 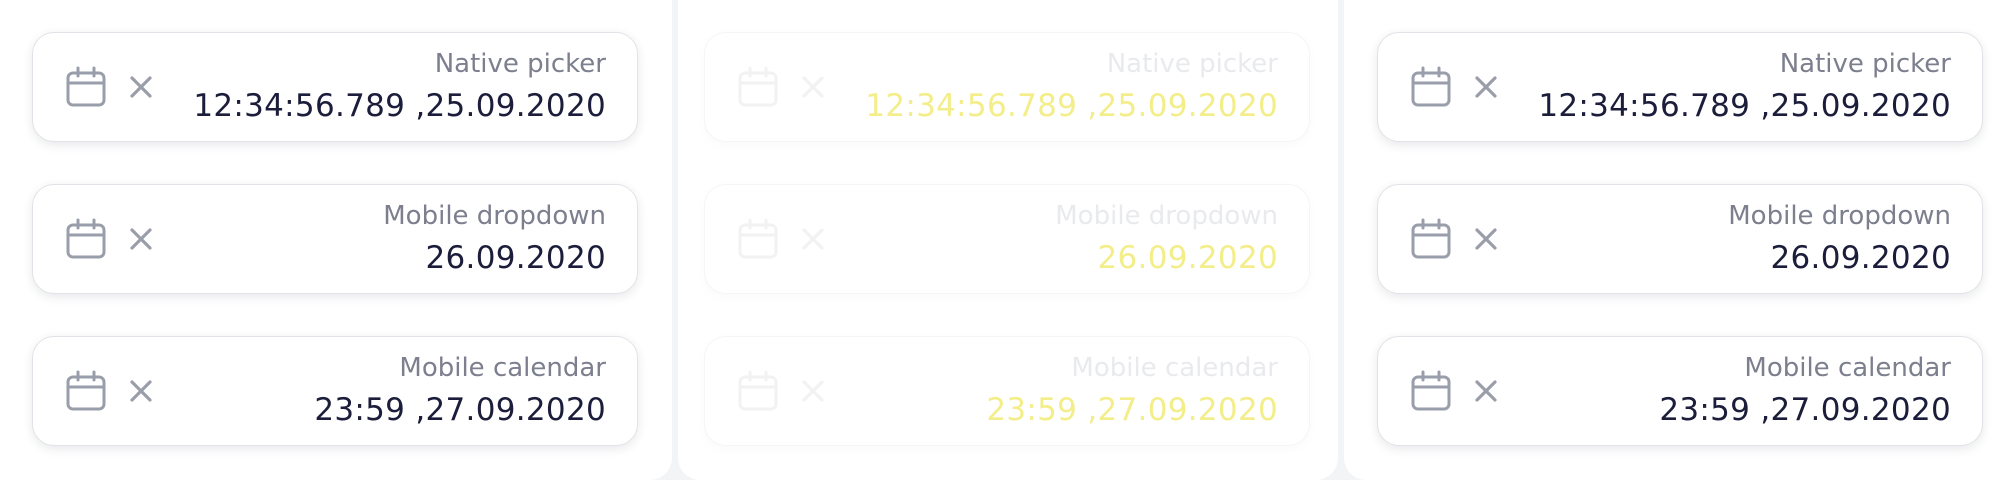 What do you see at coordinates (1007, 87) in the screenshot?
I see `native-picker-field-disabled: Native picker 12:34:56.789 ,25.09.2020` at bounding box center [1007, 87].